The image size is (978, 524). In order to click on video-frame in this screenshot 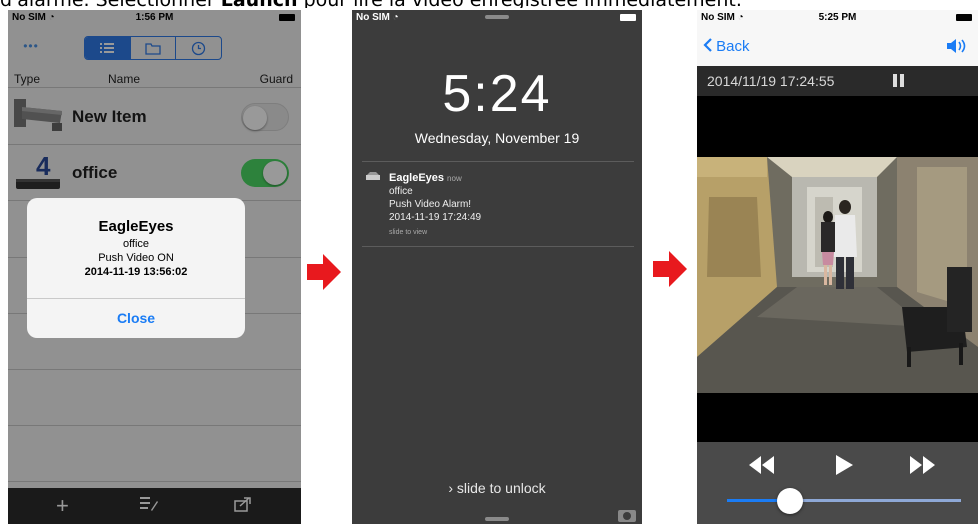, I will do `click(837, 275)`.